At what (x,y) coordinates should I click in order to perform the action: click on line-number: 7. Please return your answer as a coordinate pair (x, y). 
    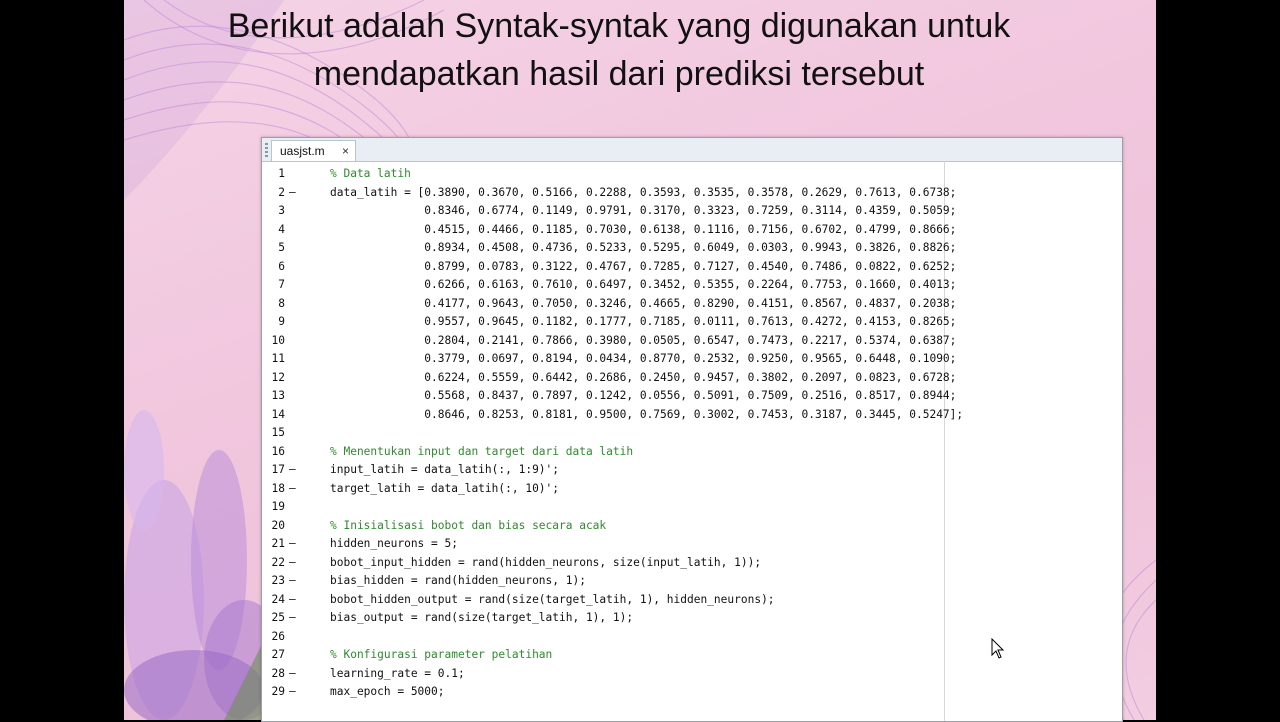
    Looking at the image, I should click on (281, 284).